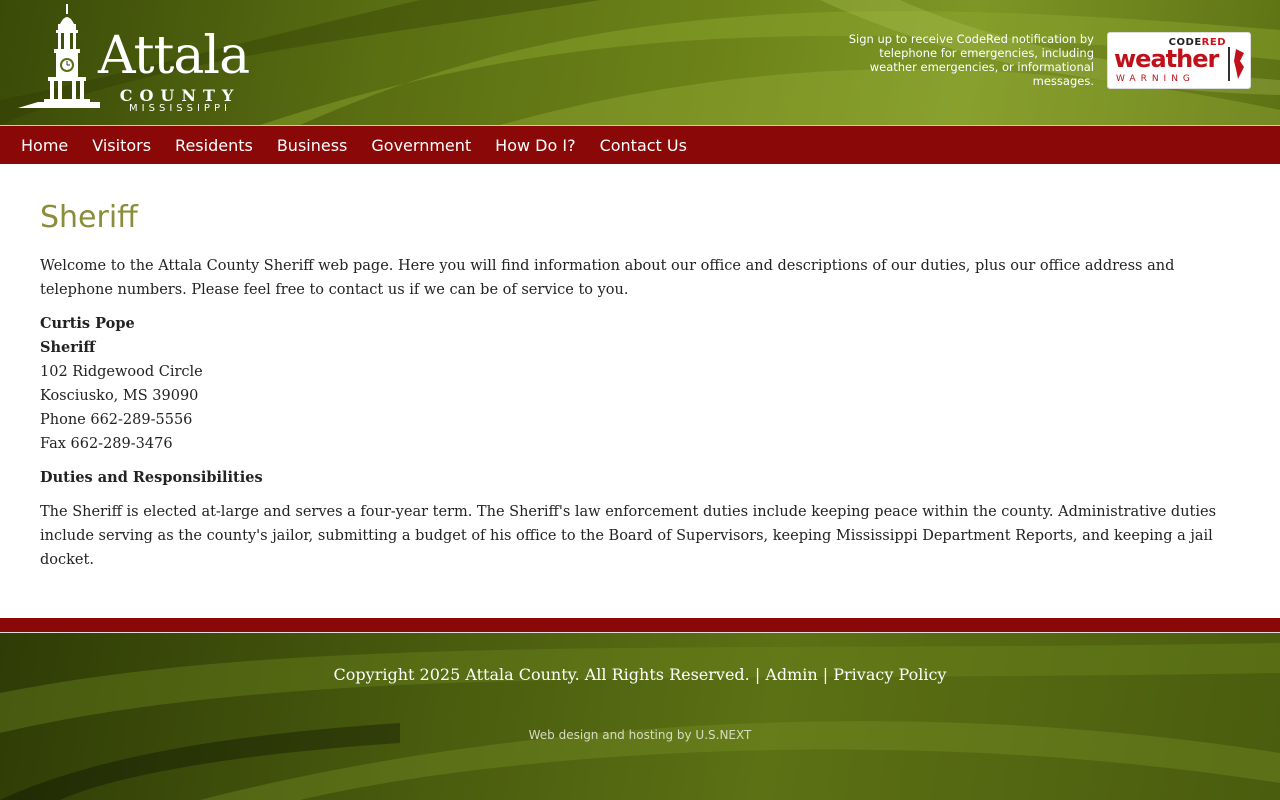  What do you see at coordinates (44, 145) in the screenshot?
I see `nav-item-home: Home` at bounding box center [44, 145].